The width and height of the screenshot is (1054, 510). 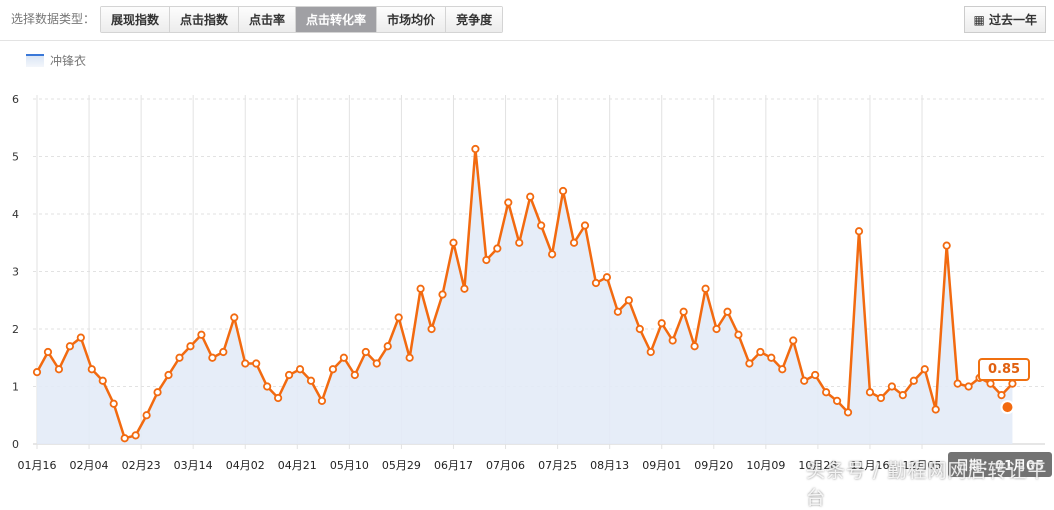 I want to click on x-tick-label: 05月29, so click(x=401, y=465).